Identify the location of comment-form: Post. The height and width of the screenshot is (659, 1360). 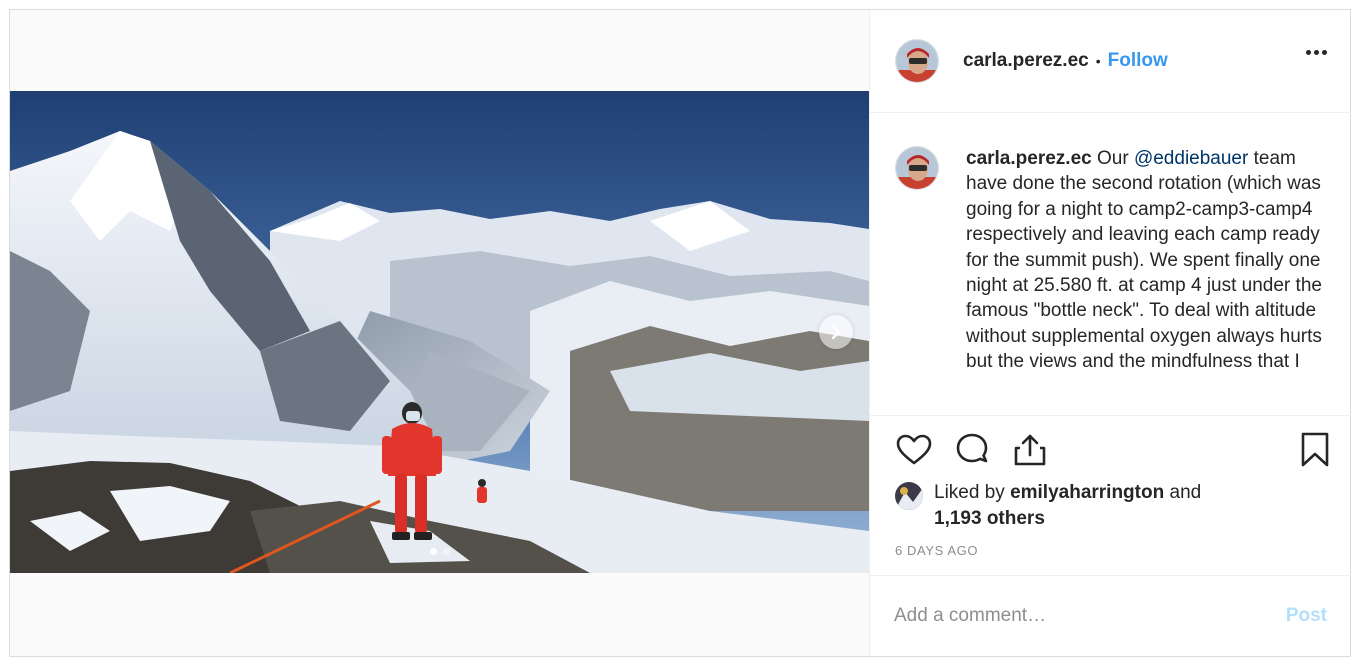
(1110, 615).